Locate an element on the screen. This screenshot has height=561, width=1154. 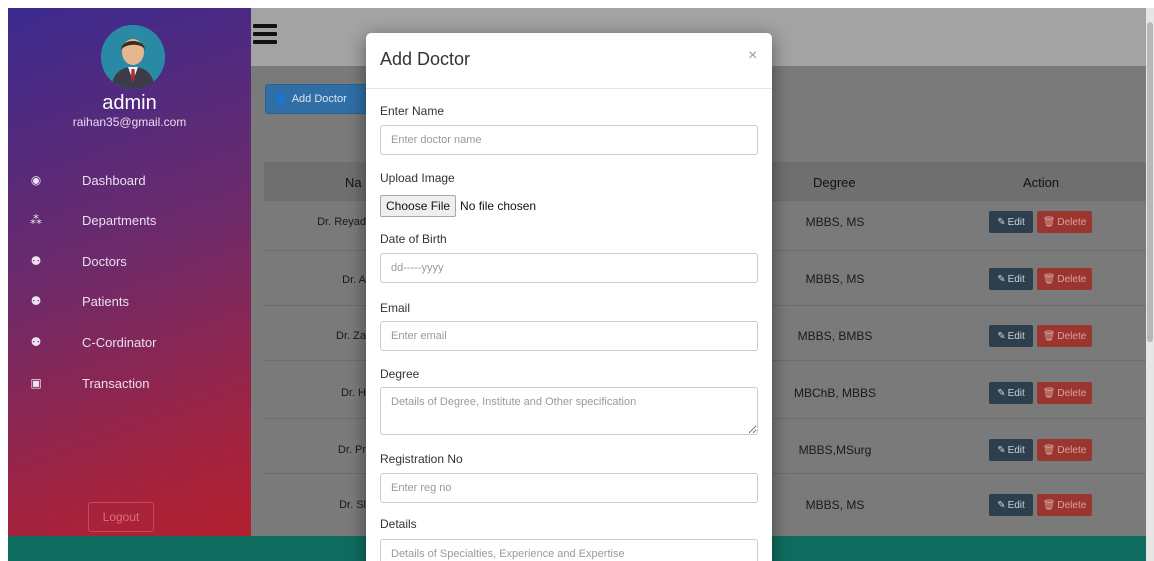
details-textarea is located at coordinates (569, 550).